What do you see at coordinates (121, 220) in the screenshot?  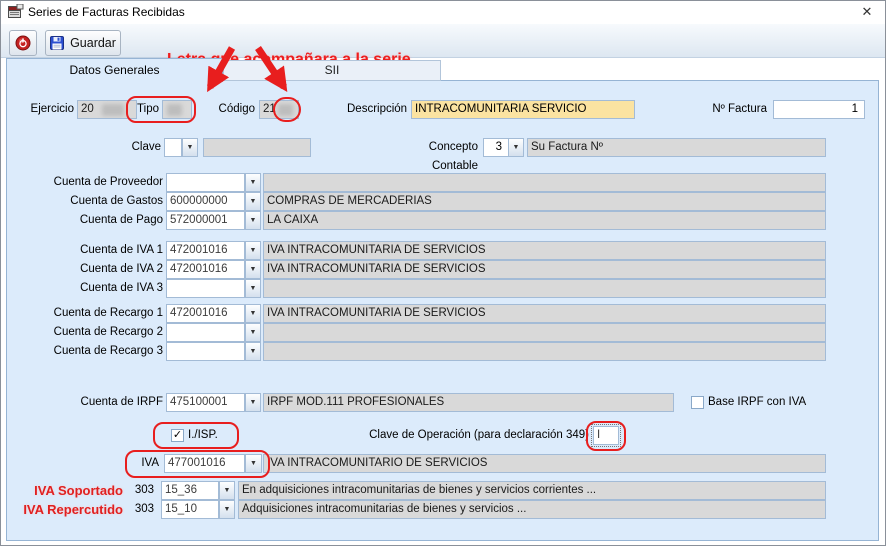 I see `cuenta-pago-label: Cuenta de Pago` at bounding box center [121, 220].